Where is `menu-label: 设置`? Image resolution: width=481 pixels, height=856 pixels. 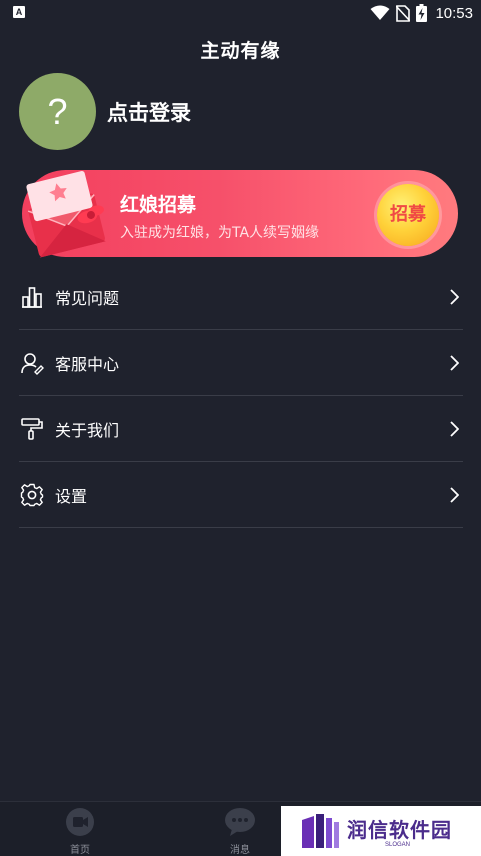 menu-label: 设置 is located at coordinates (71, 496).